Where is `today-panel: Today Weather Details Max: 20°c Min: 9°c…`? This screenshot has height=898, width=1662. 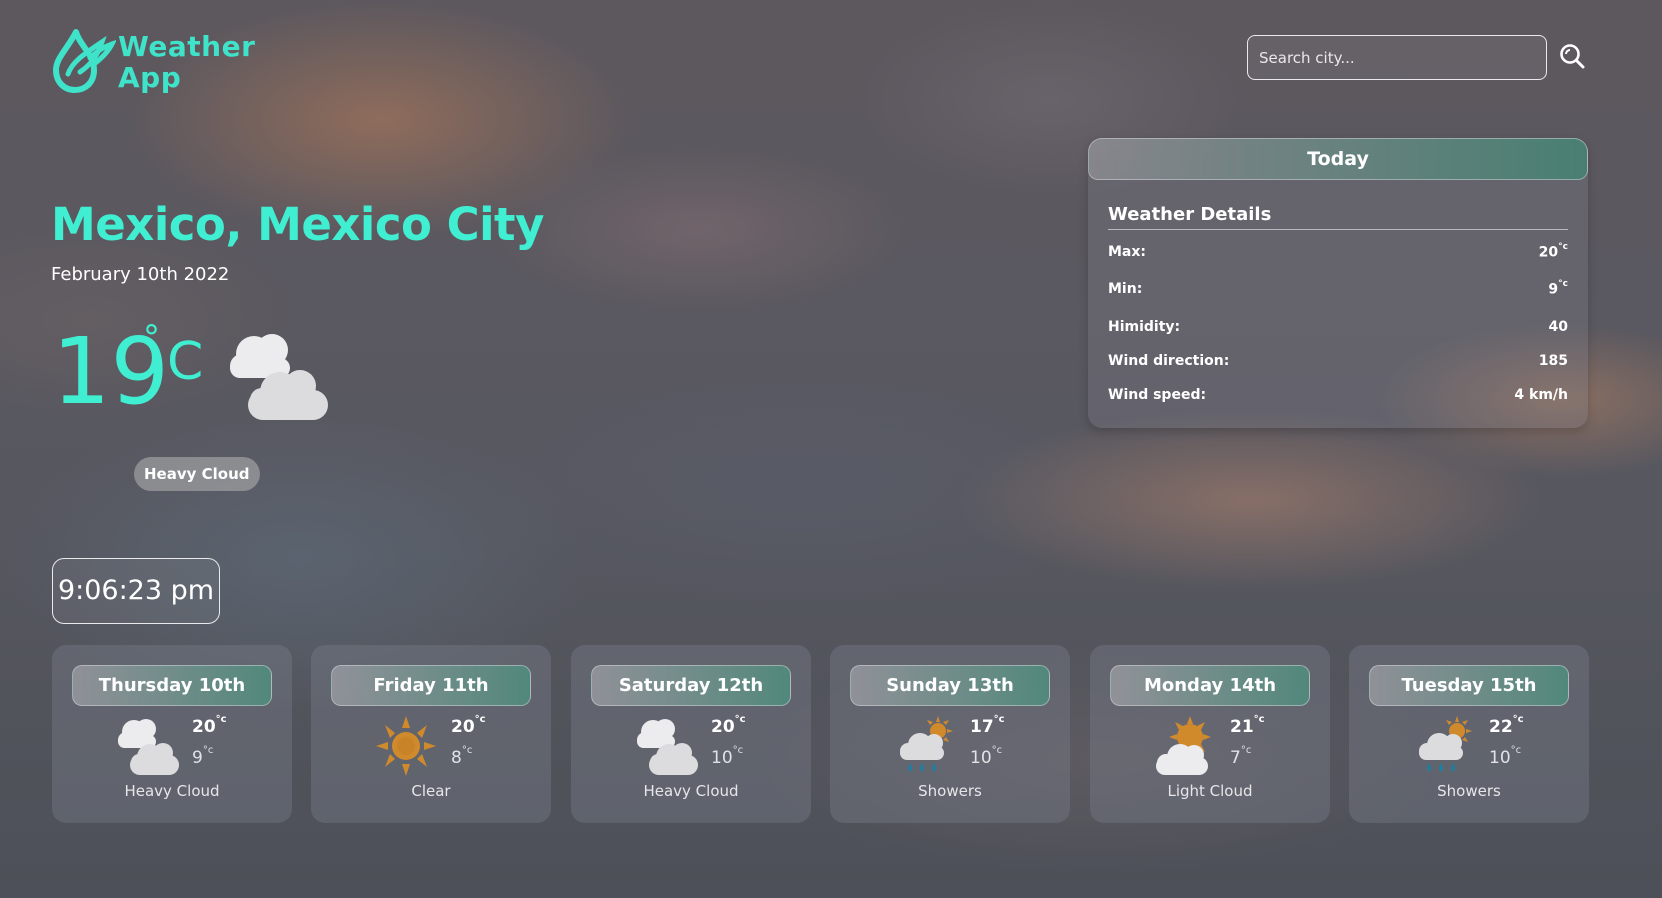 today-panel: Today Weather Details Max: 20°c Min: 9°c… is located at coordinates (1338, 283).